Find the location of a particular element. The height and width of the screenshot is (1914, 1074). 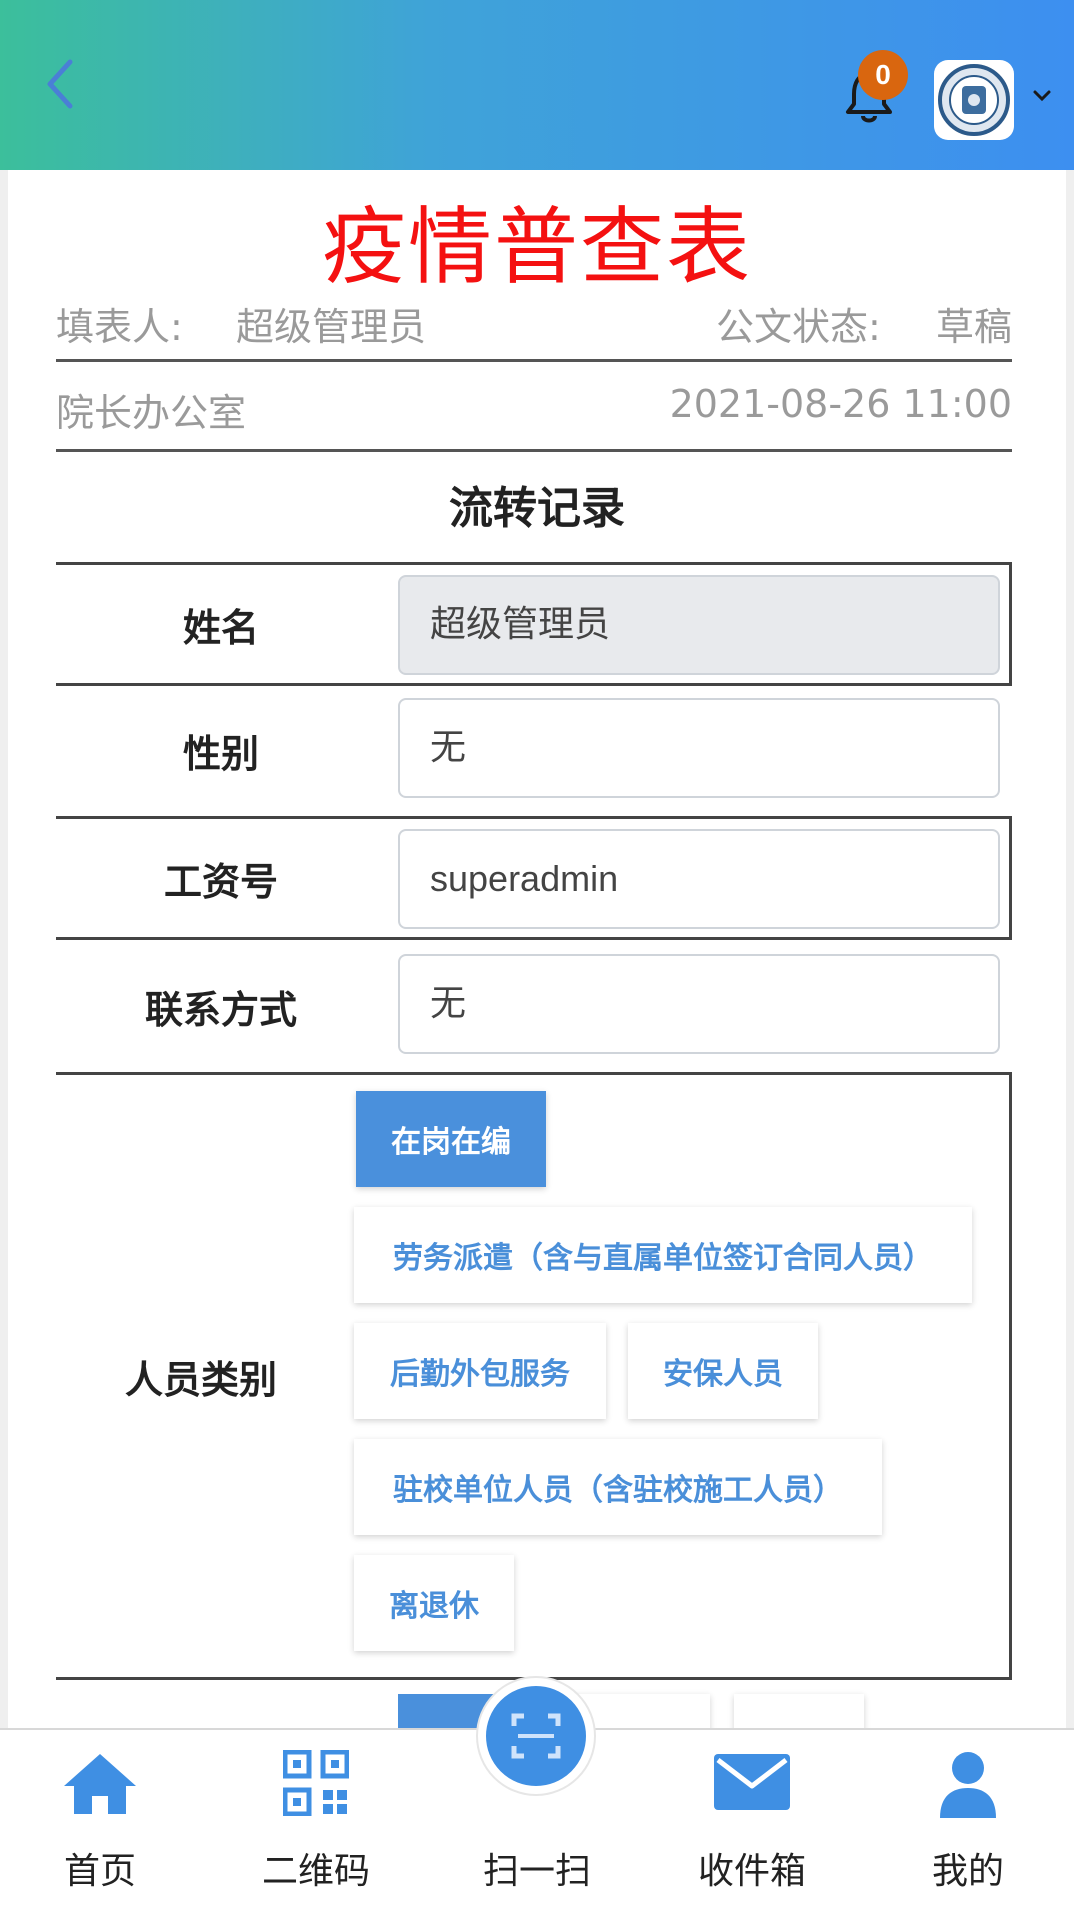

category-option-onduty: 在岗在编 is located at coordinates (451, 1139).